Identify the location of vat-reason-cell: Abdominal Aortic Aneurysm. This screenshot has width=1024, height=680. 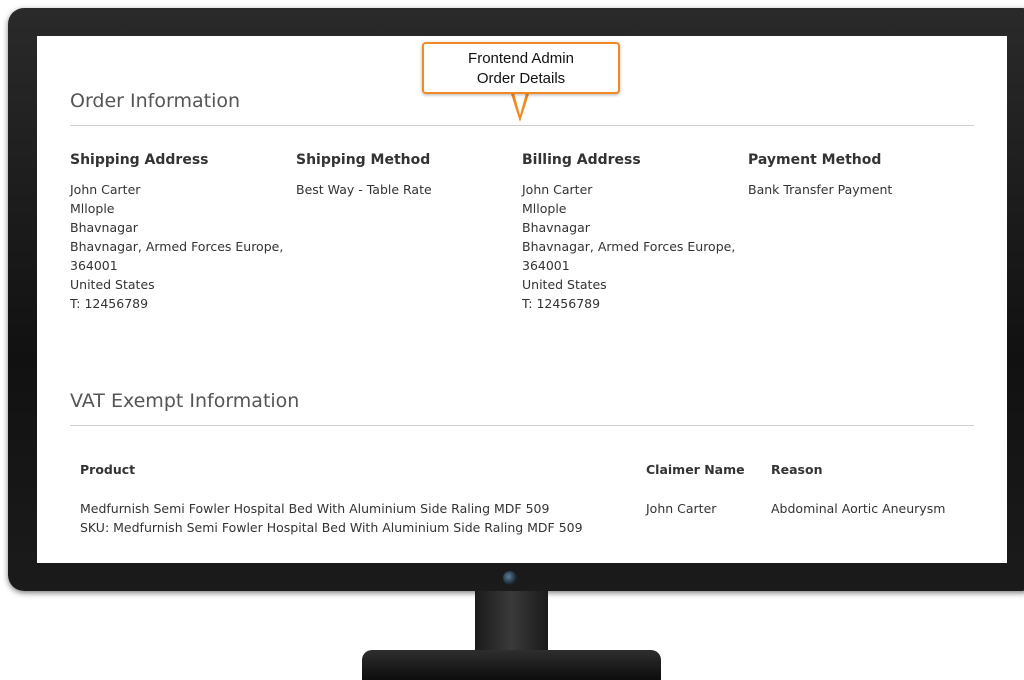
(858, 508).